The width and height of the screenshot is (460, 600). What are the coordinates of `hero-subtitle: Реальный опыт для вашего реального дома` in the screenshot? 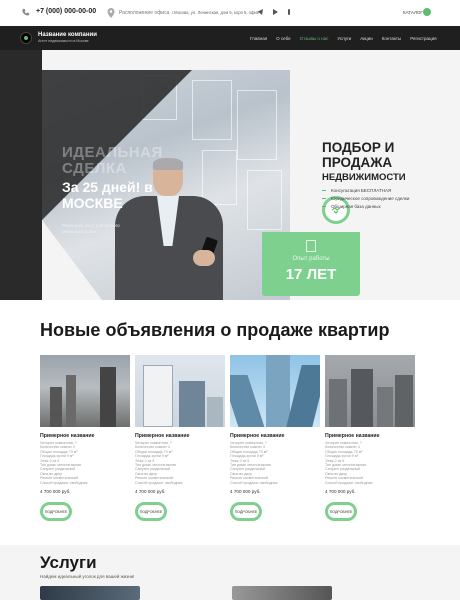 It's located at (91, 228).